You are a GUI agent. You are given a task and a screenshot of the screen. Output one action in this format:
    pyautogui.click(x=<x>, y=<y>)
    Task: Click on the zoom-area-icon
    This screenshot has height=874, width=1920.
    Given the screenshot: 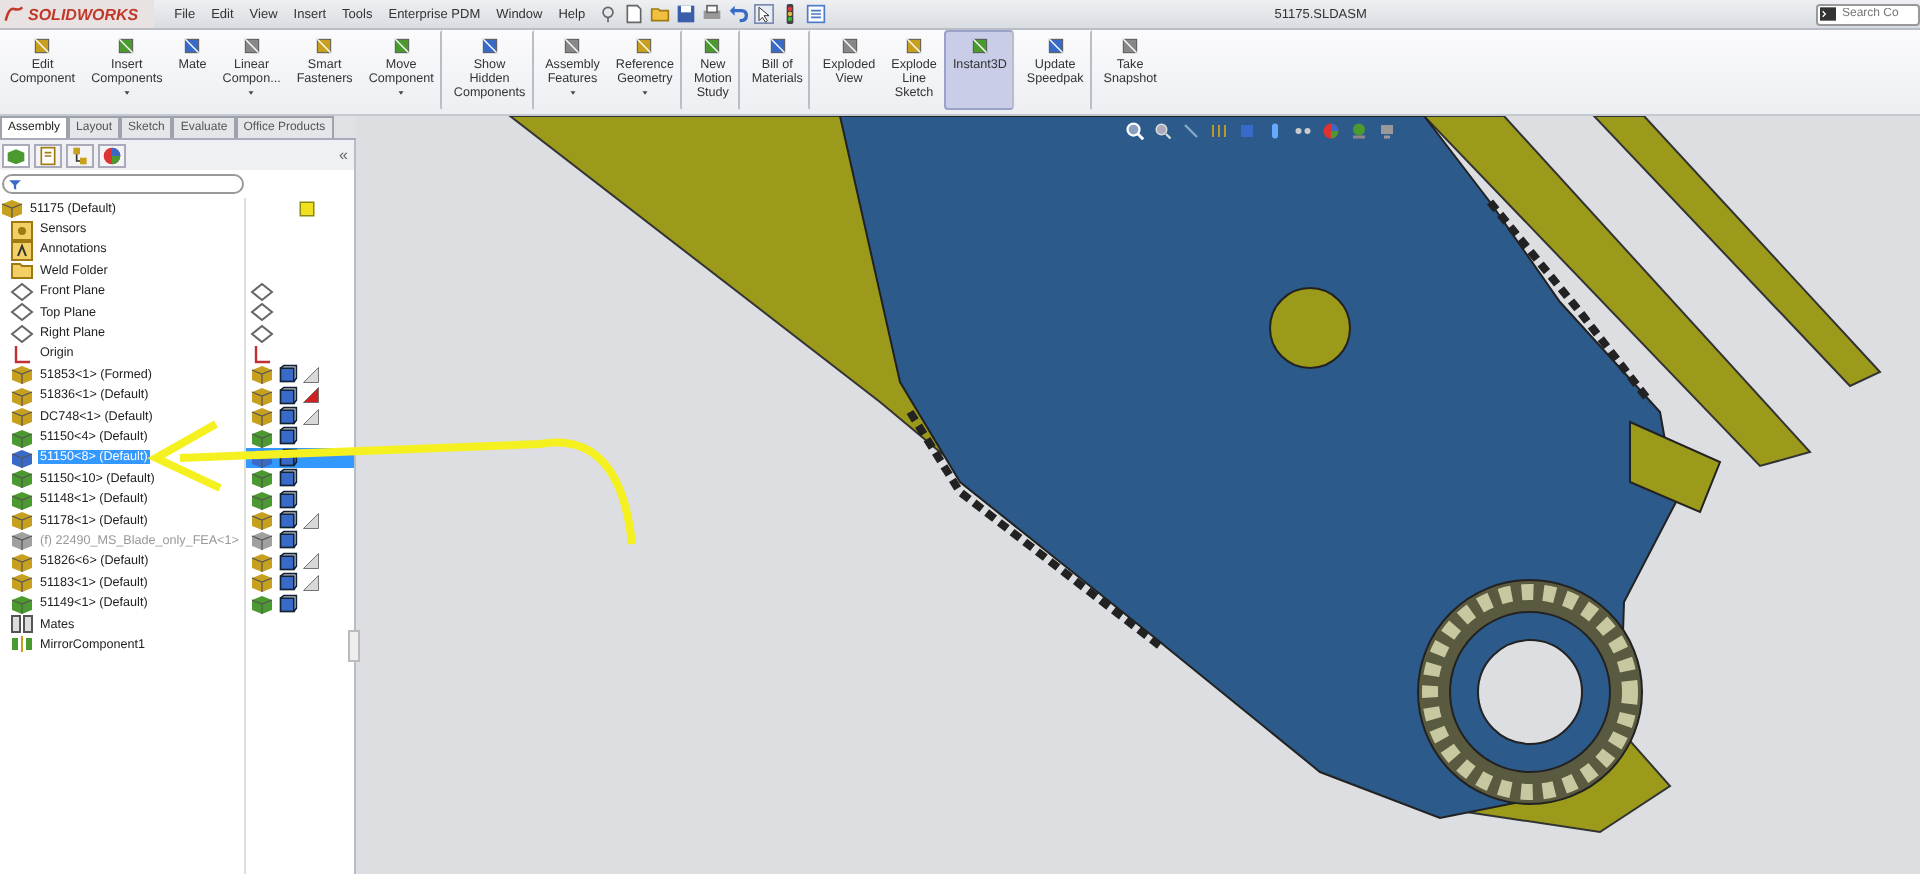 What is the action you would take?
    pyautogui.click(x=1163, y=131)
    